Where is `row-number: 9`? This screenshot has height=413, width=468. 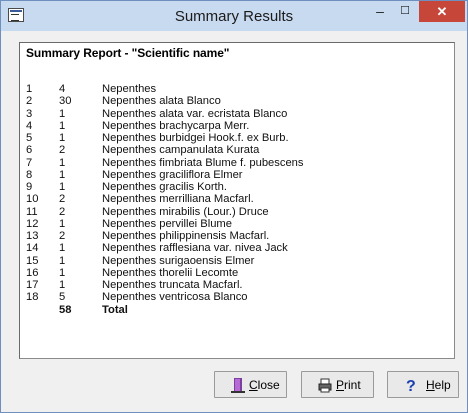 row-number: 9 is located at coordinates (29, 187).